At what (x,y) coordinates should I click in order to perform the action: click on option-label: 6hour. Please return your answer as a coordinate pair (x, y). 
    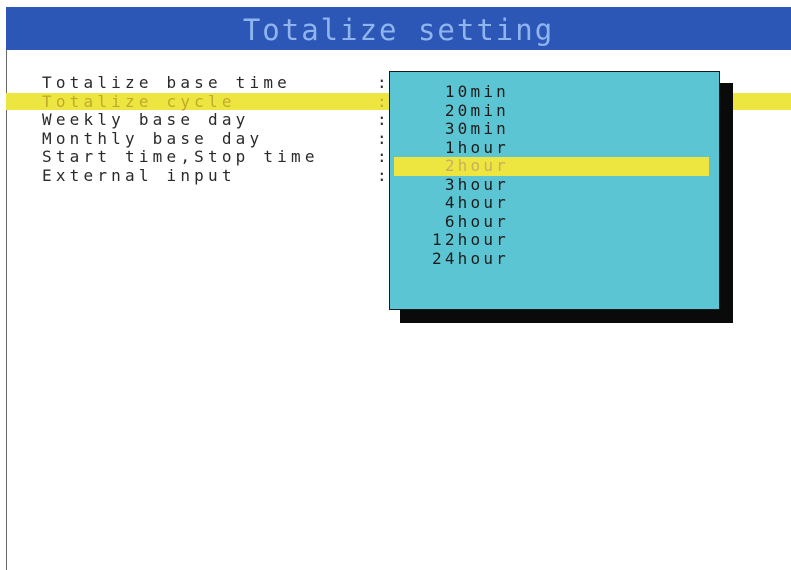
    Looking at the image, I should click on (476, 221).